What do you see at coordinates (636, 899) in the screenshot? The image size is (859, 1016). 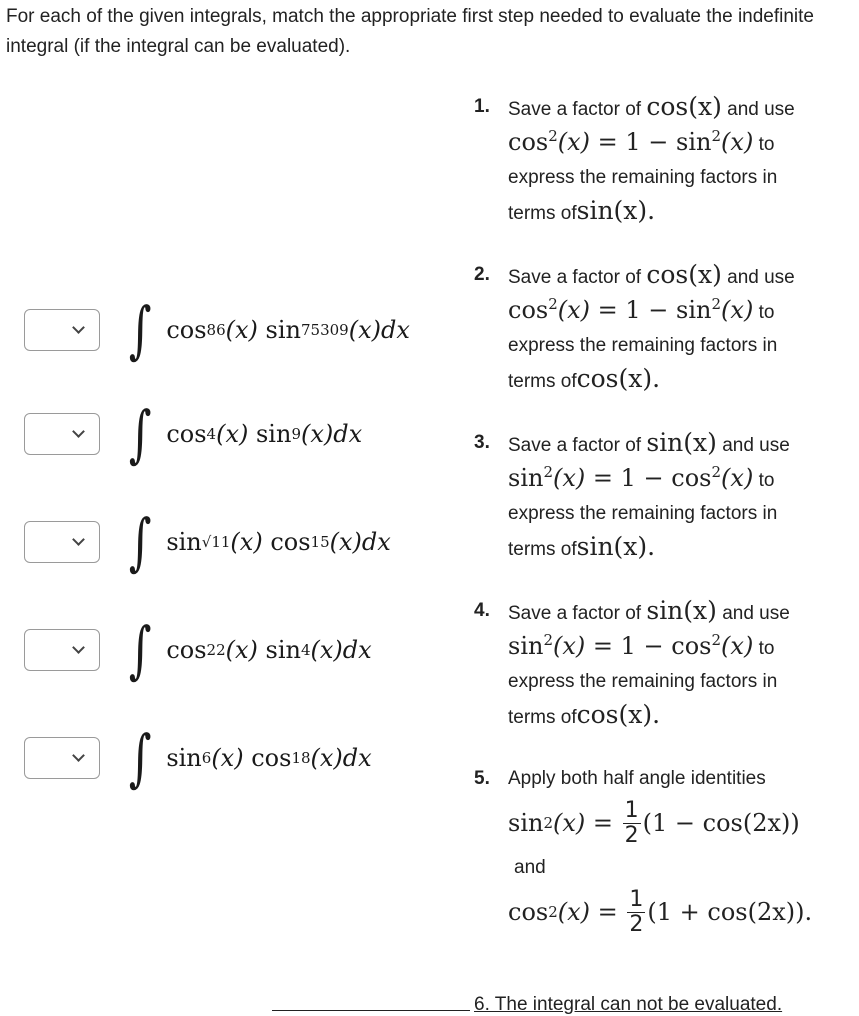 I see `numerator: 1` at bounding box center [636, 899].